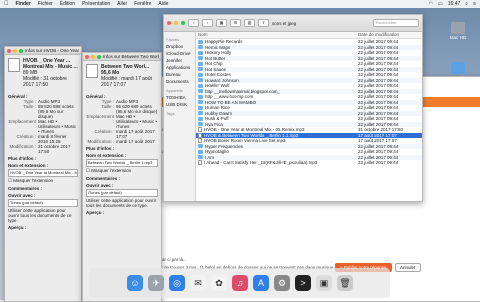  What do you see at coordinates (135, 141) in the screenshot?
I see `info-value: mardi 17 août 2017` at bounding box center [135, 141].